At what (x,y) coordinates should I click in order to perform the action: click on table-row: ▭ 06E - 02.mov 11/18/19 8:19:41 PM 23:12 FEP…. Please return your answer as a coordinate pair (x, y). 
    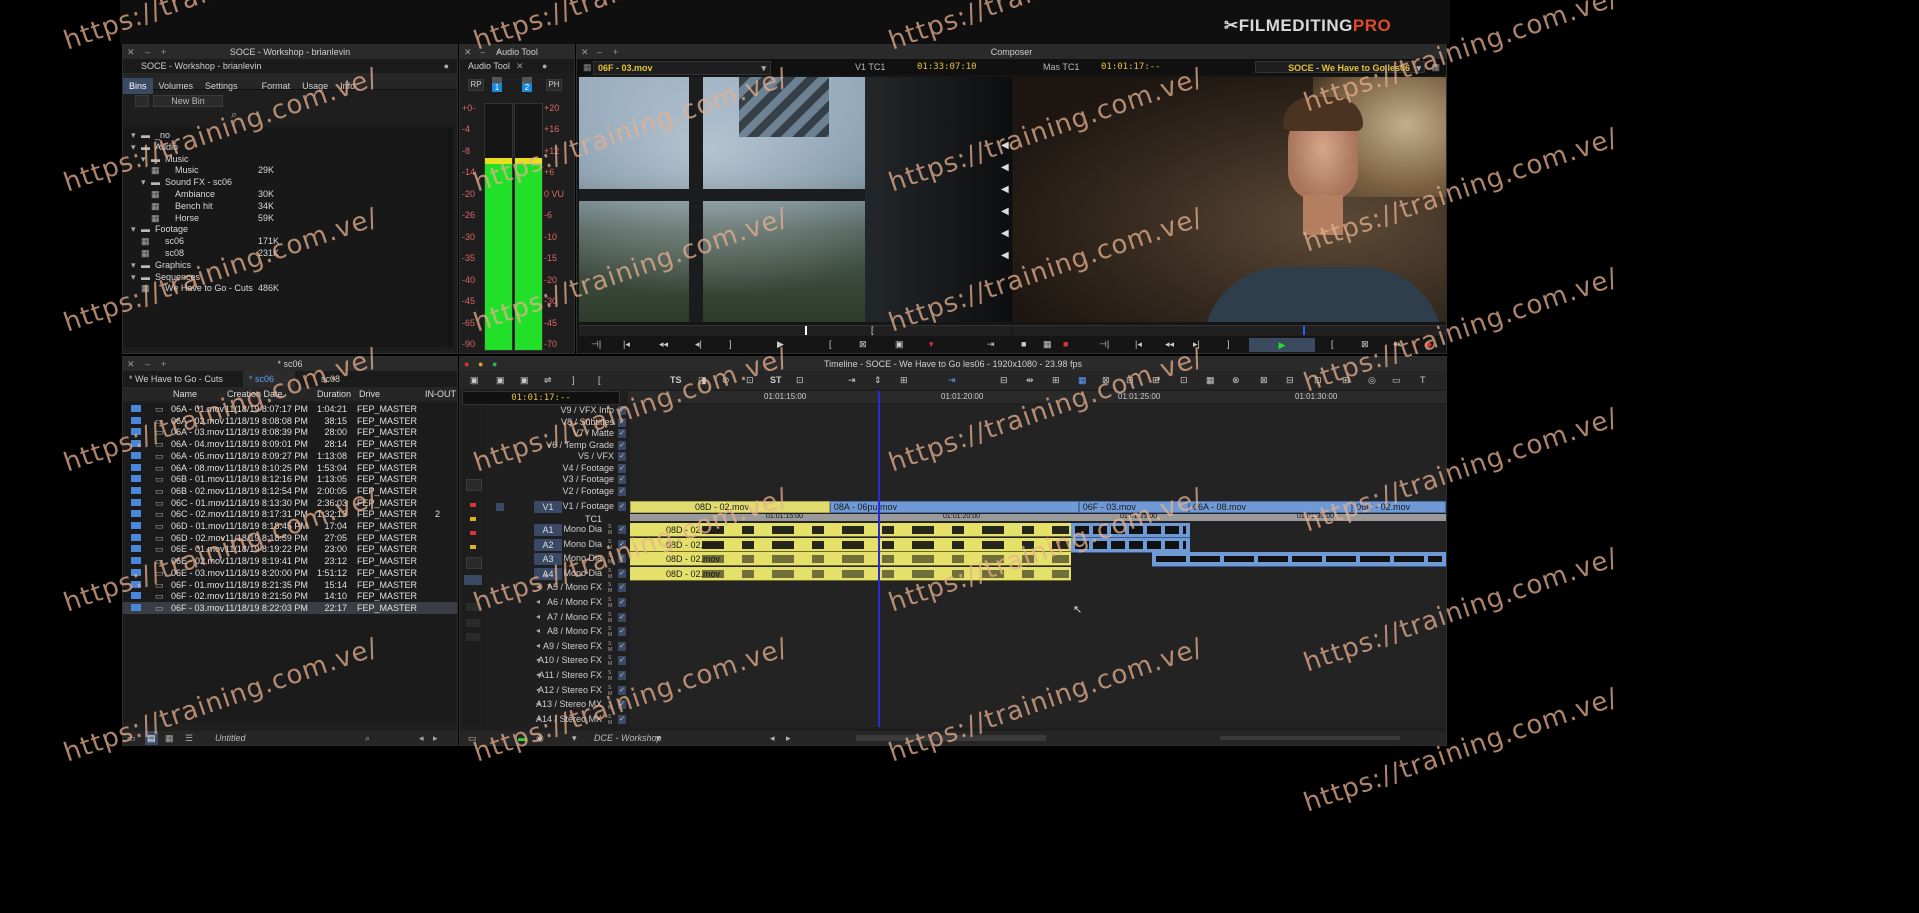
    Looking at the image, I should click on (290, 561).